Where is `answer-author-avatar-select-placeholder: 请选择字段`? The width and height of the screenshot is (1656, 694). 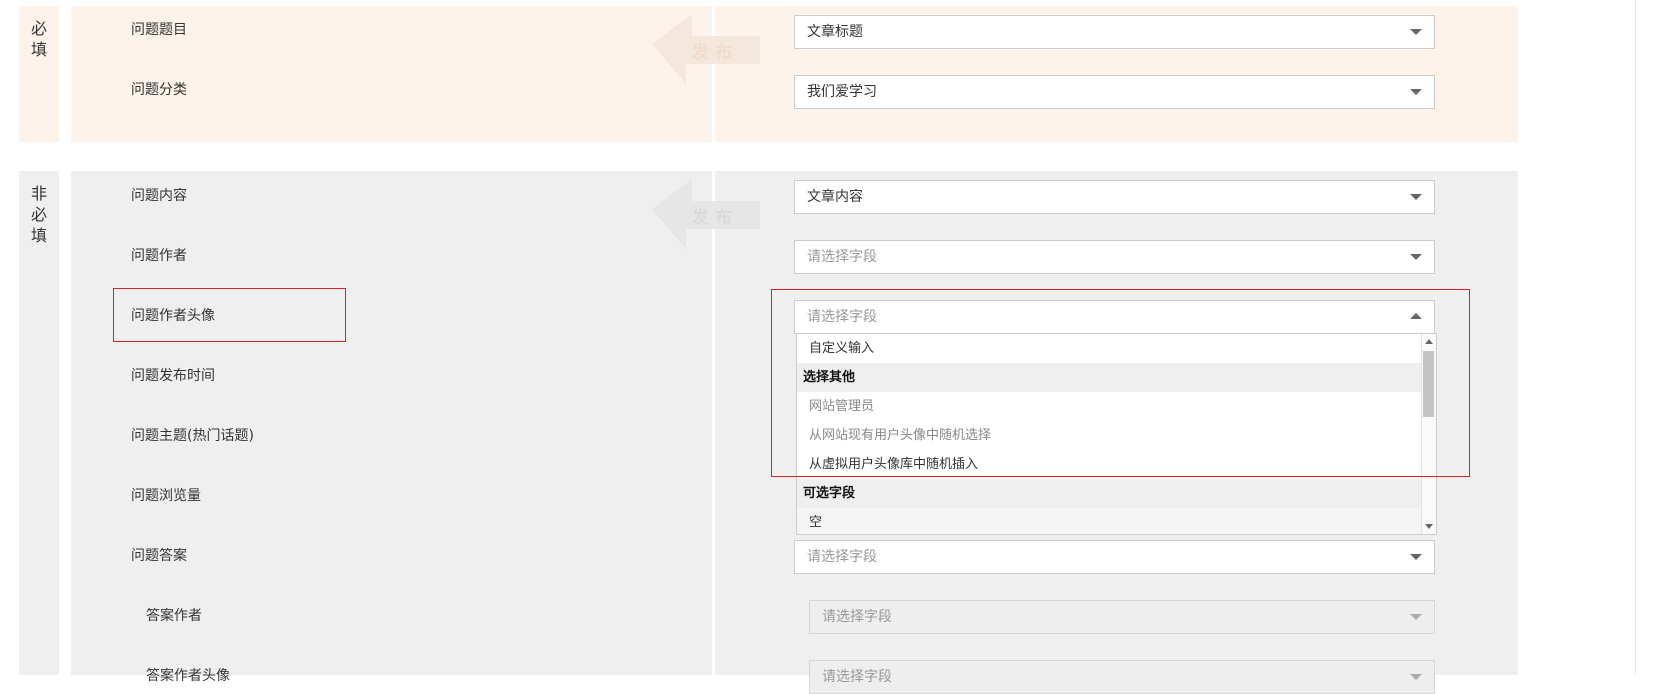 answer-author-avatar-select-placeholder: 请选择字段 is located at coordinates (857, 677).